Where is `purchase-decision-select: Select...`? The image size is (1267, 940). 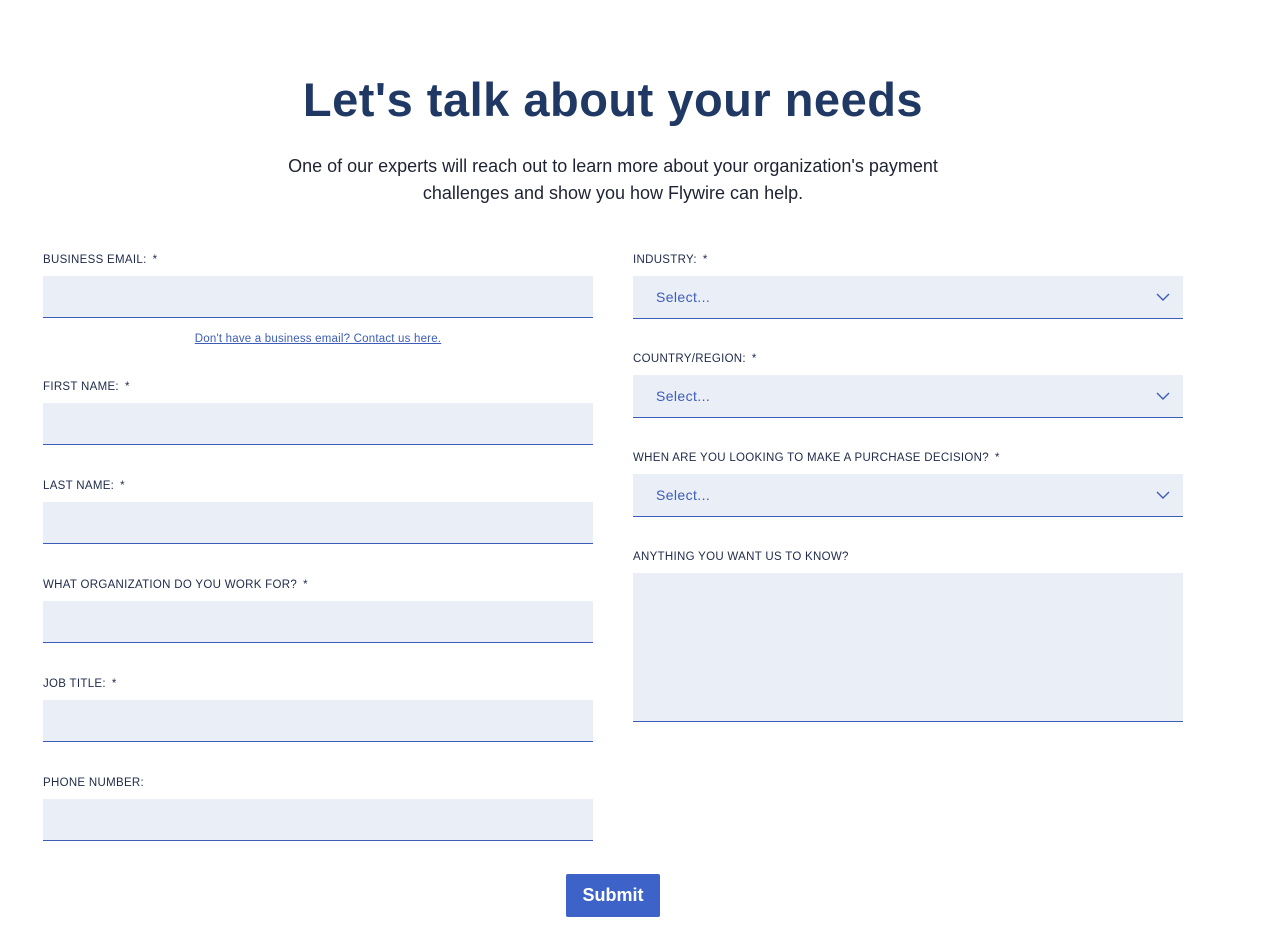
purchase-decision-select: Select... is located at coordinates (908, 495).